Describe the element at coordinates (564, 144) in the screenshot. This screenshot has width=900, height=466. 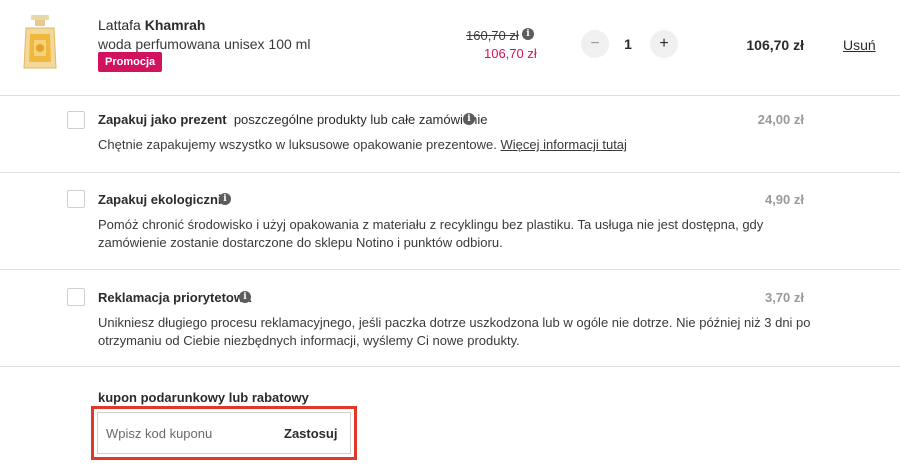
I see `more-info-link: Więcej informacji tutaj` at that location.